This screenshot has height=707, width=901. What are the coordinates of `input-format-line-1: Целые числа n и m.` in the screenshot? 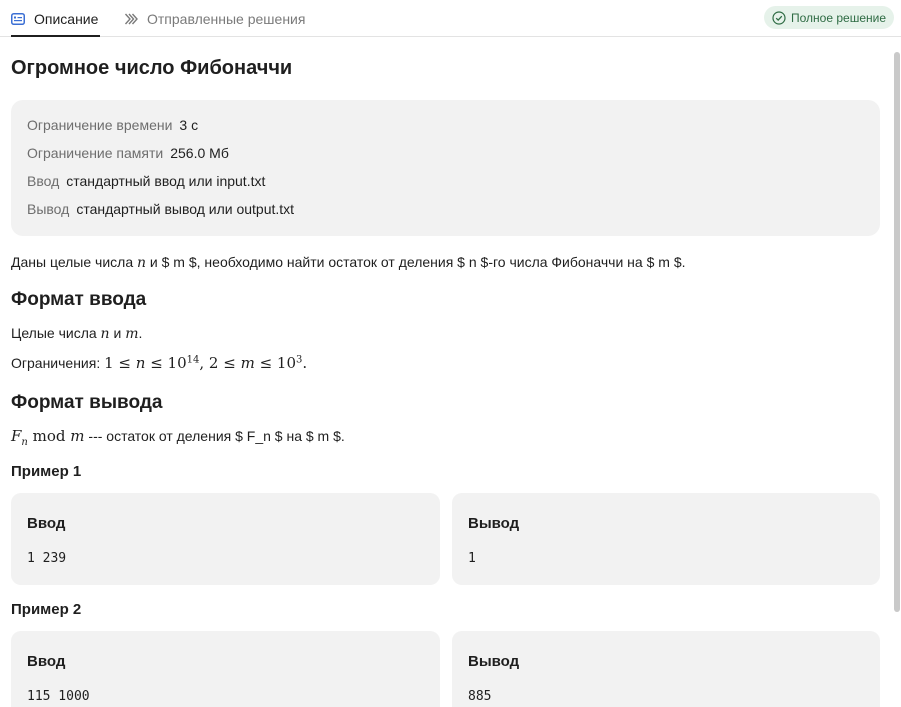 It's located at (76, 333).